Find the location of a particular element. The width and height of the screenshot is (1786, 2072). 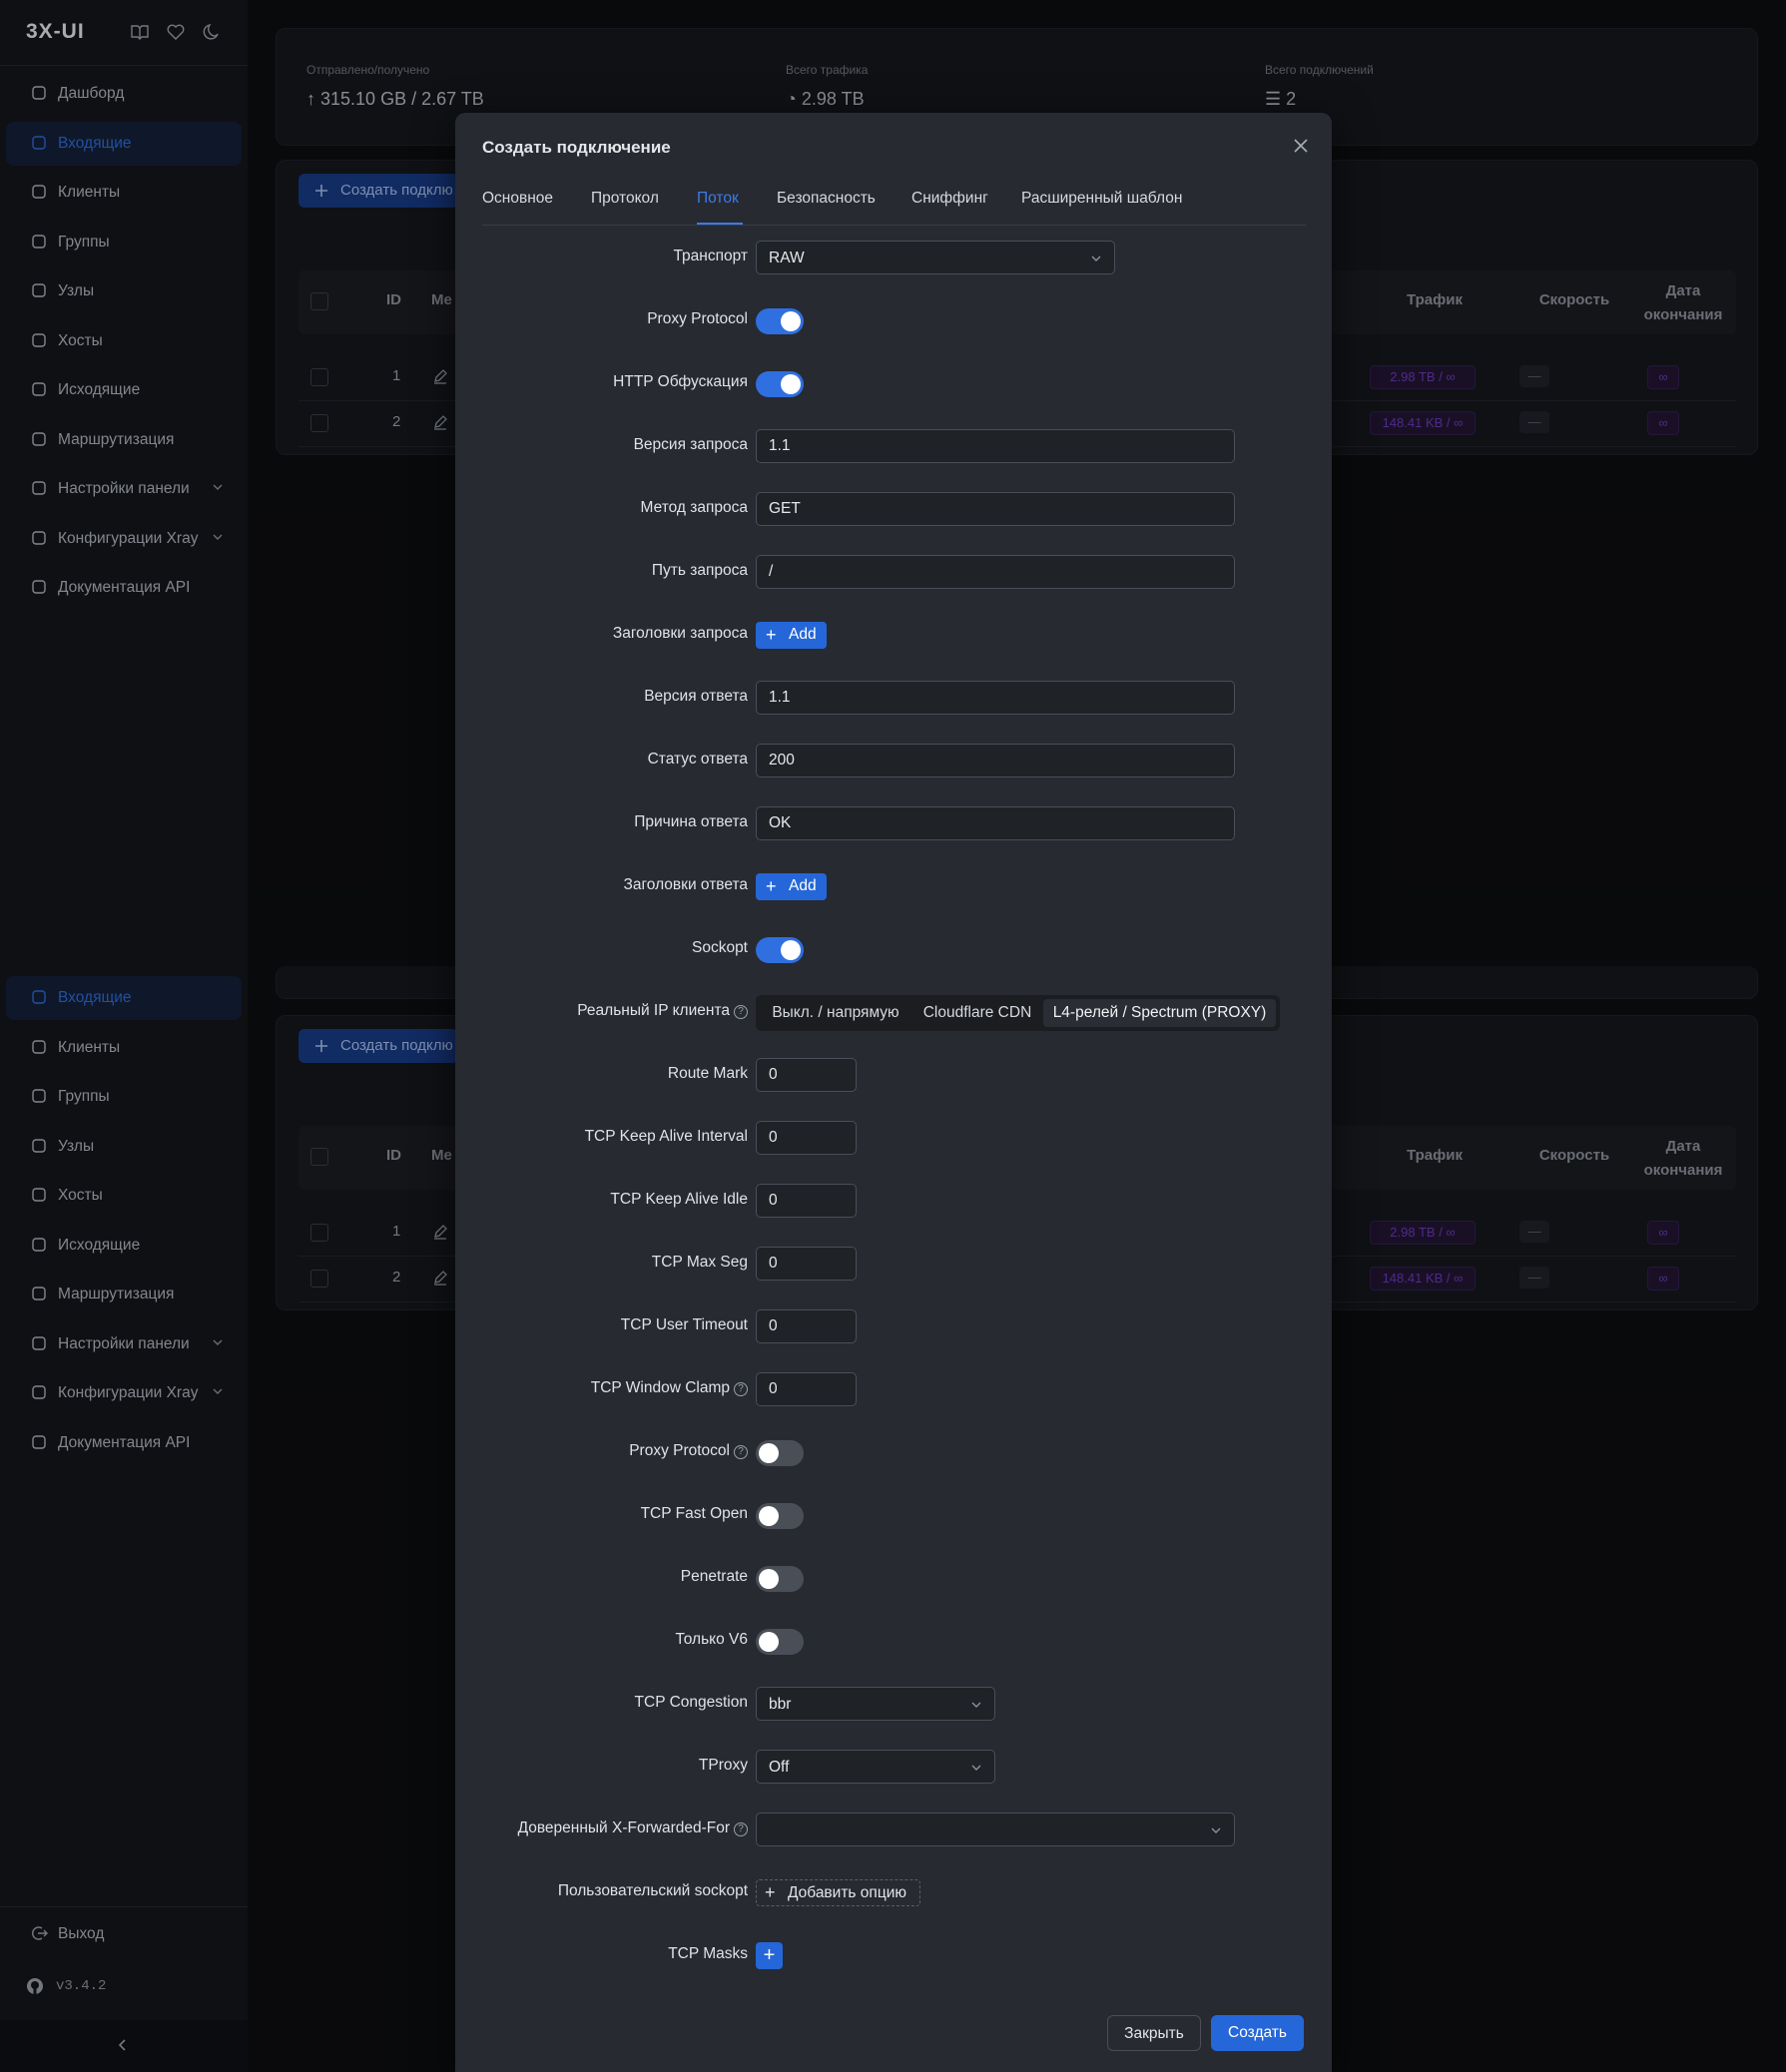

request-path-input is located at coordinates (995, 572).